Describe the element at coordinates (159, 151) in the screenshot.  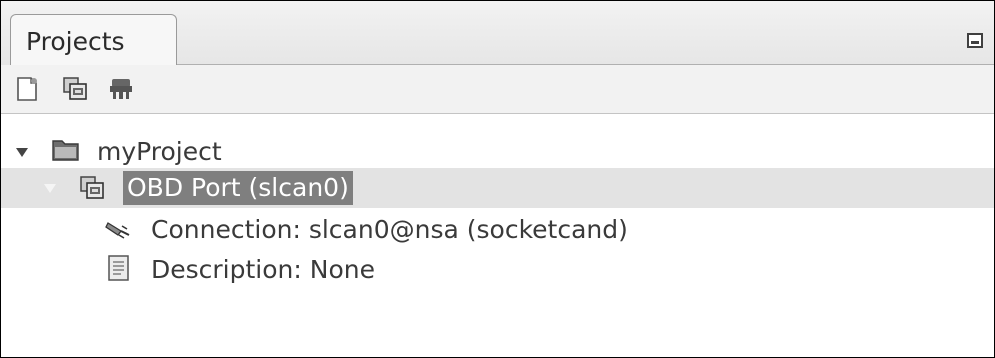
I see `tree-label-project: myProject` at that location.